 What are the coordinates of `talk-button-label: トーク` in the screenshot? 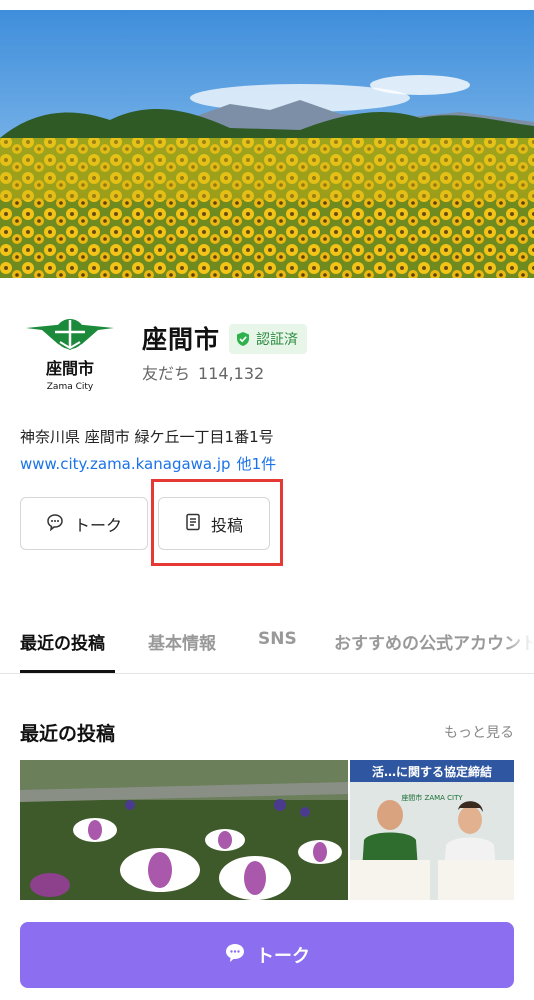 It's located at (97, 525).